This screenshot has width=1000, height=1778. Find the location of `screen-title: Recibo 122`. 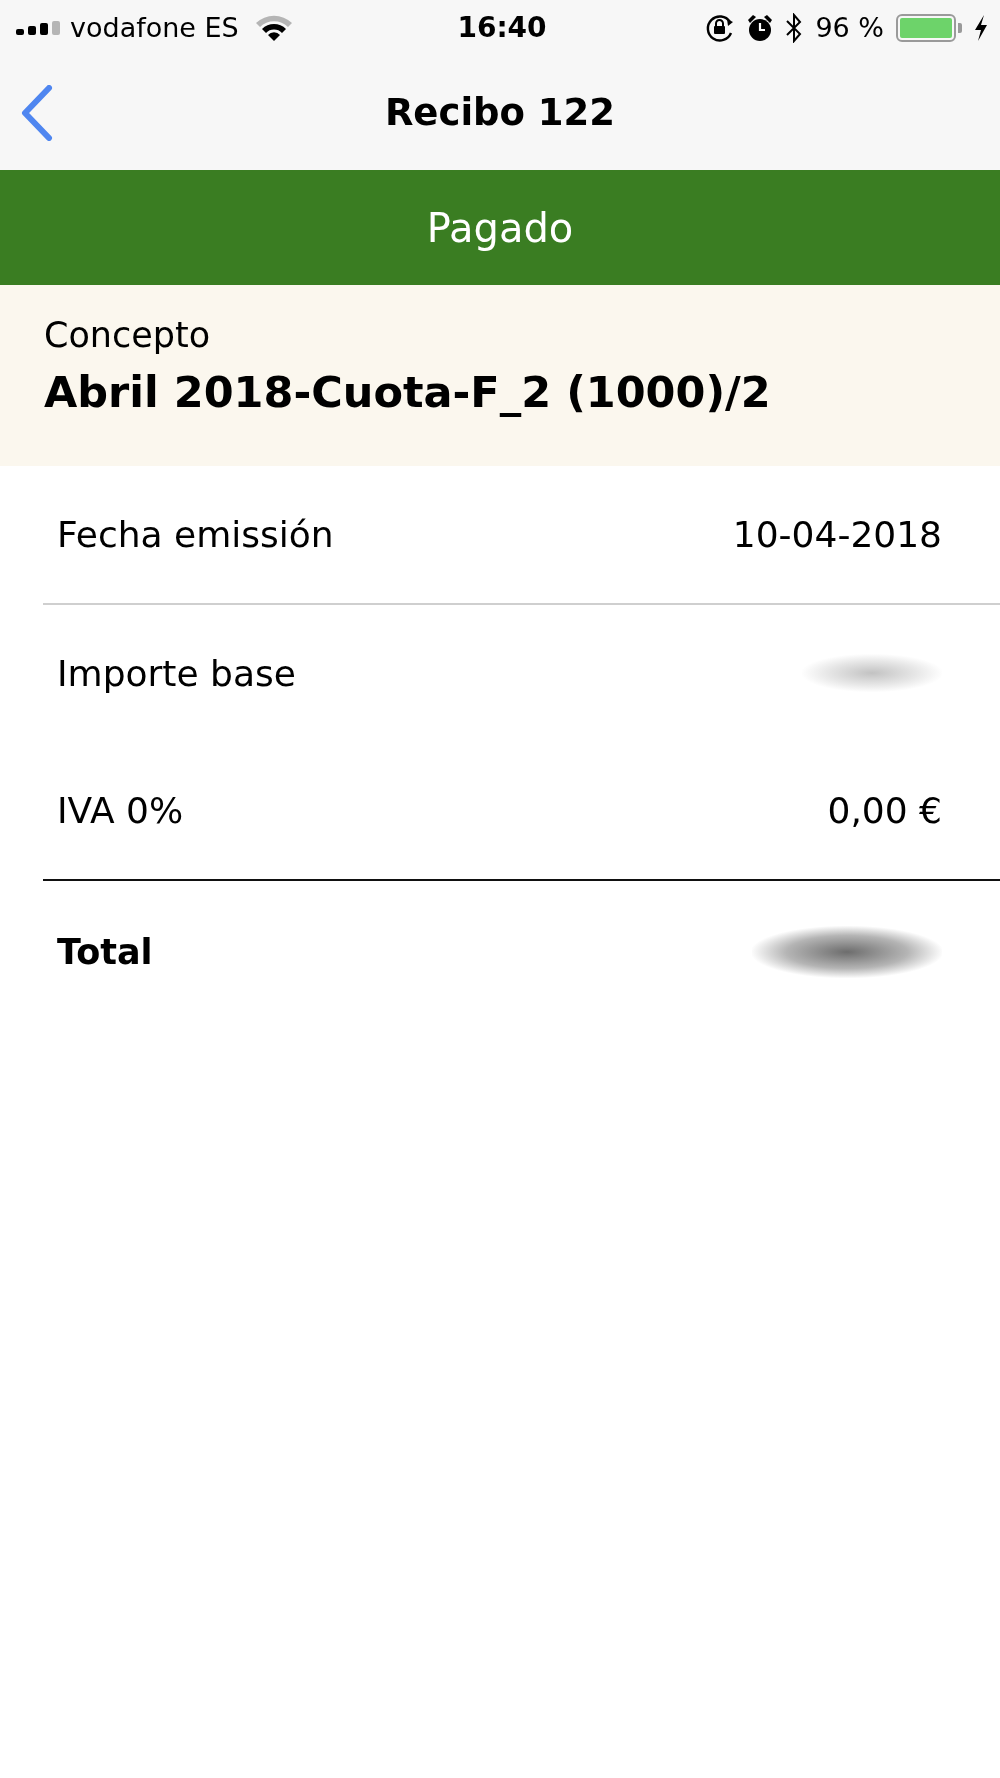

screen-title: Recibo 122 is located at coordinates (500, 112).